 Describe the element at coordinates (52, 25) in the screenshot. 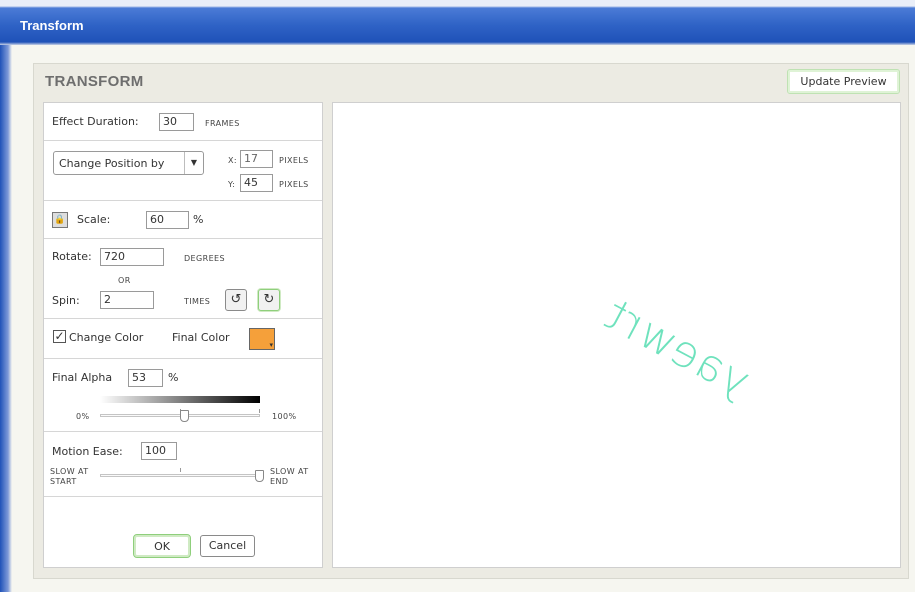

I see `window-title: Transform` at that location.